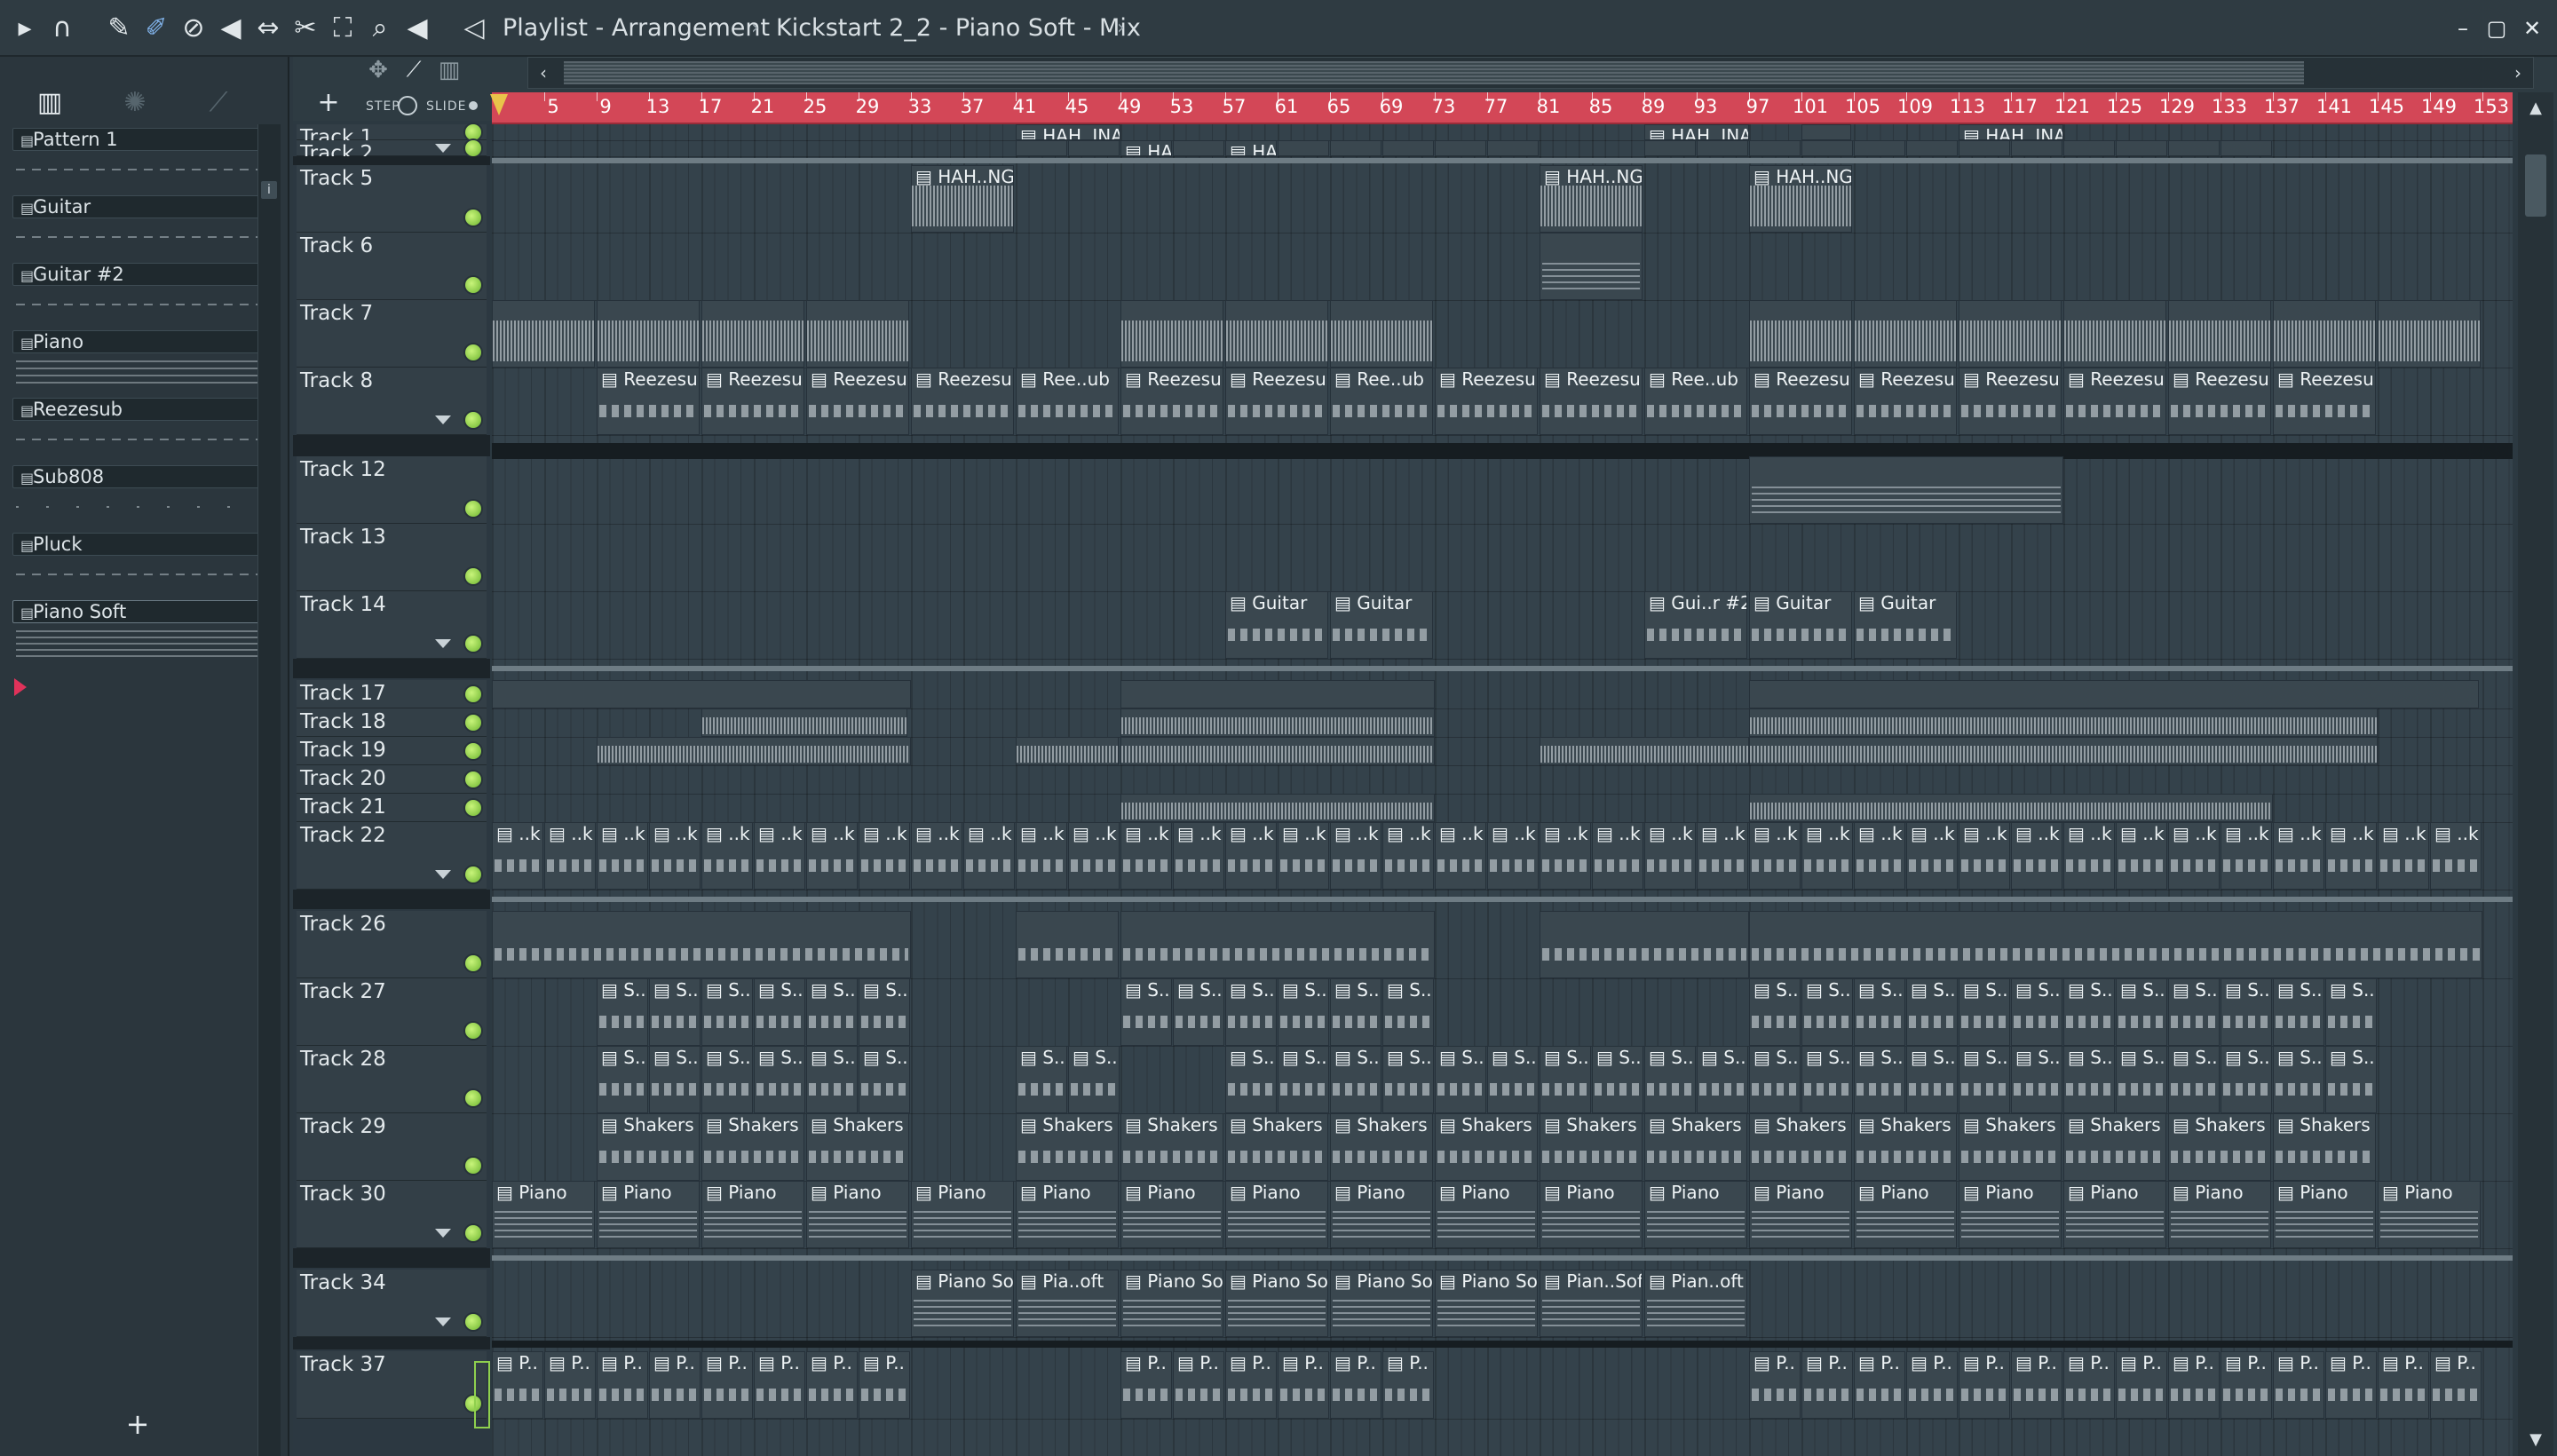 This screenshot has width=2557, height=1456. Describe the element at coordinates (417, 28) in the screenshot. I see `playback-icon: ◀` at that location.